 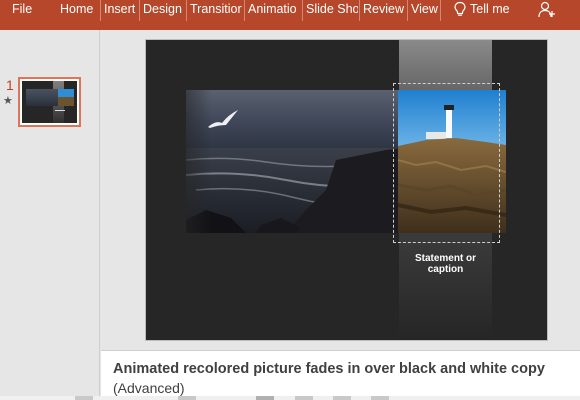 I want to click on reading-view-icon, so click(x=342, y=398).